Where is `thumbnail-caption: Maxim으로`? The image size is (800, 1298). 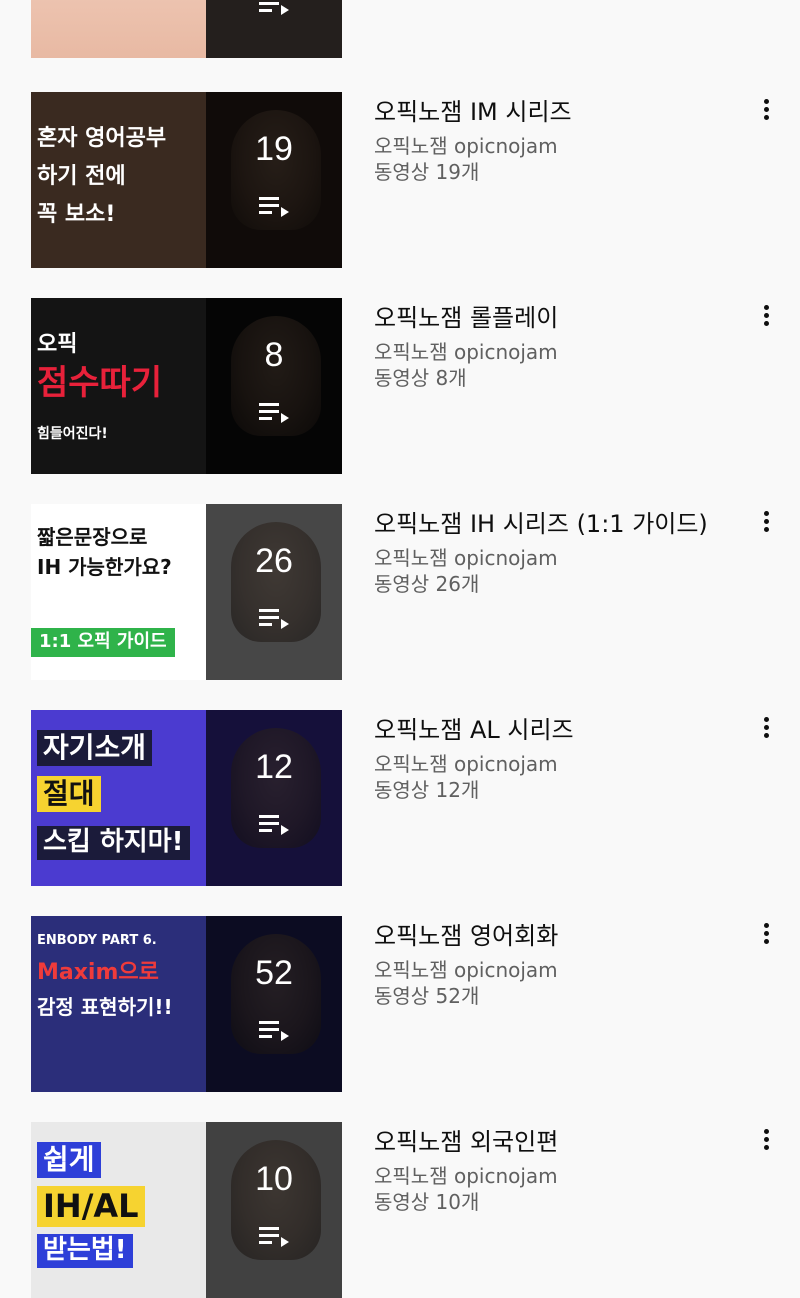
thumbnail-caption: Maxim으로 is located at coordinates (98, 972).